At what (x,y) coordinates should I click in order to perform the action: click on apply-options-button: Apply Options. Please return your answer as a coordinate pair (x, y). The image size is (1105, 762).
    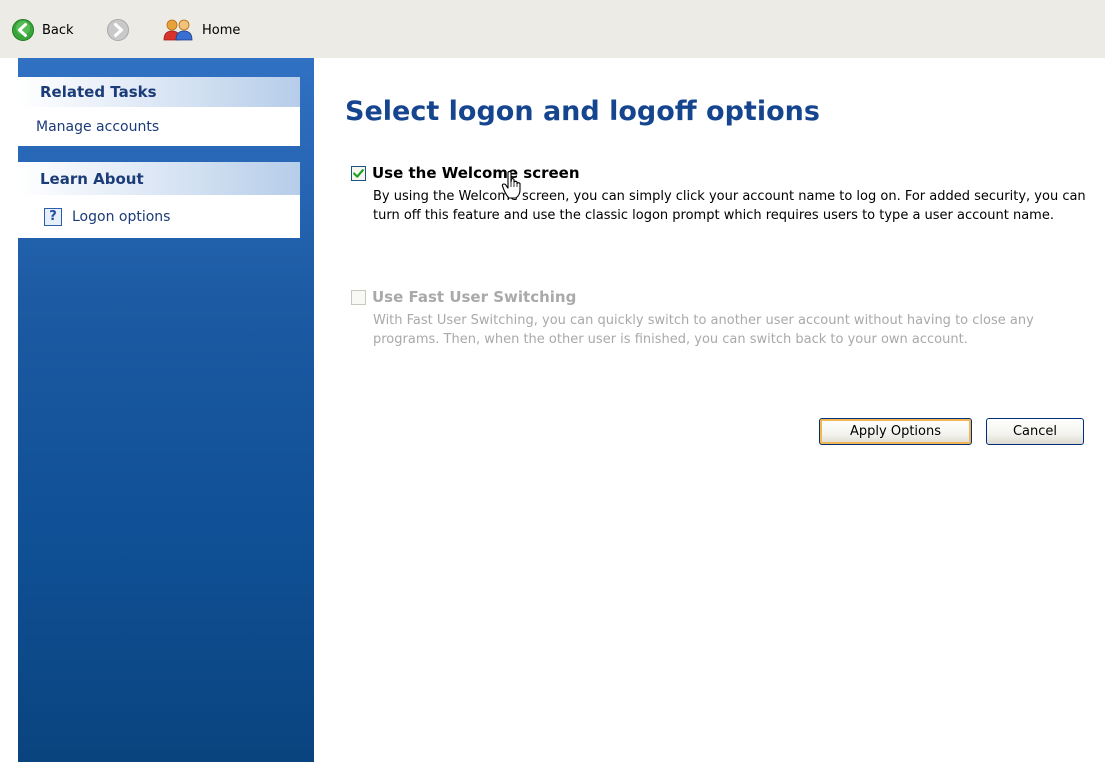
    Looking at the image, I should click on (895, 431).